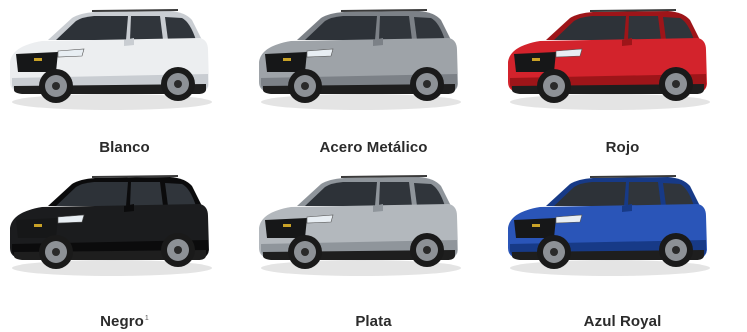 Image resolution: width=747 pixels, height=332 pixels. What do you see at coordinates (146, 318) in the screenshot?
I see `footnote-marker: 1` at bounding box center [146, 318].